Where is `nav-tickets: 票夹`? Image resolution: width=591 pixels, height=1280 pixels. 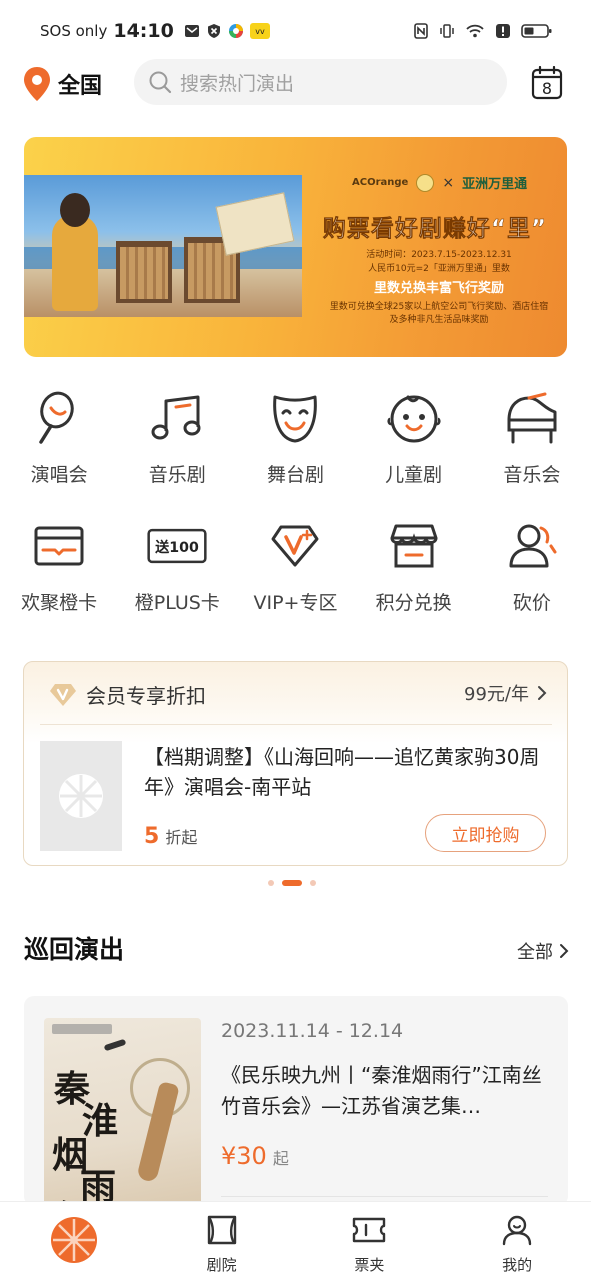
nav-tickets: 票夹 is located at coordinates (370, 1241).